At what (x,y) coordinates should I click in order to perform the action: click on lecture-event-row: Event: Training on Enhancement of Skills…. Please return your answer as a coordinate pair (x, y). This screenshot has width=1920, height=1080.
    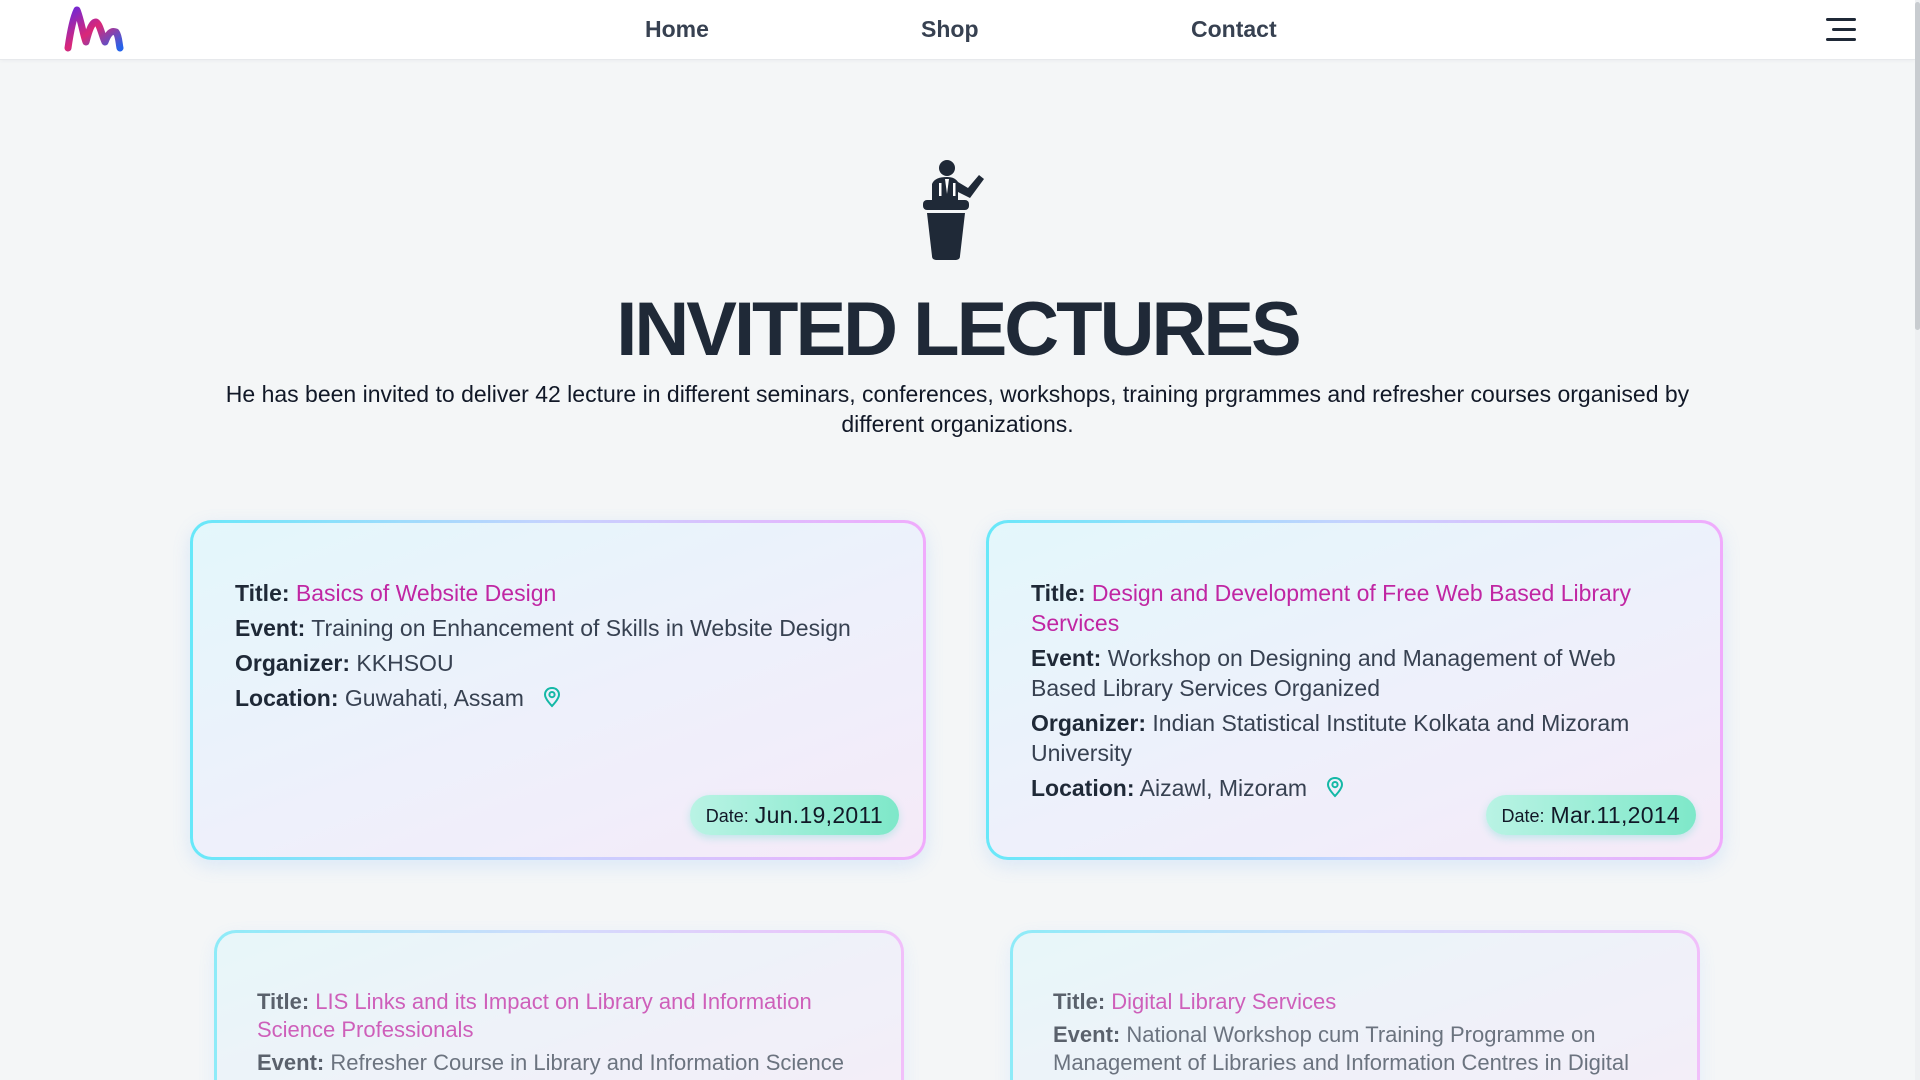
    Looking at the image, I should click on (543, 628).